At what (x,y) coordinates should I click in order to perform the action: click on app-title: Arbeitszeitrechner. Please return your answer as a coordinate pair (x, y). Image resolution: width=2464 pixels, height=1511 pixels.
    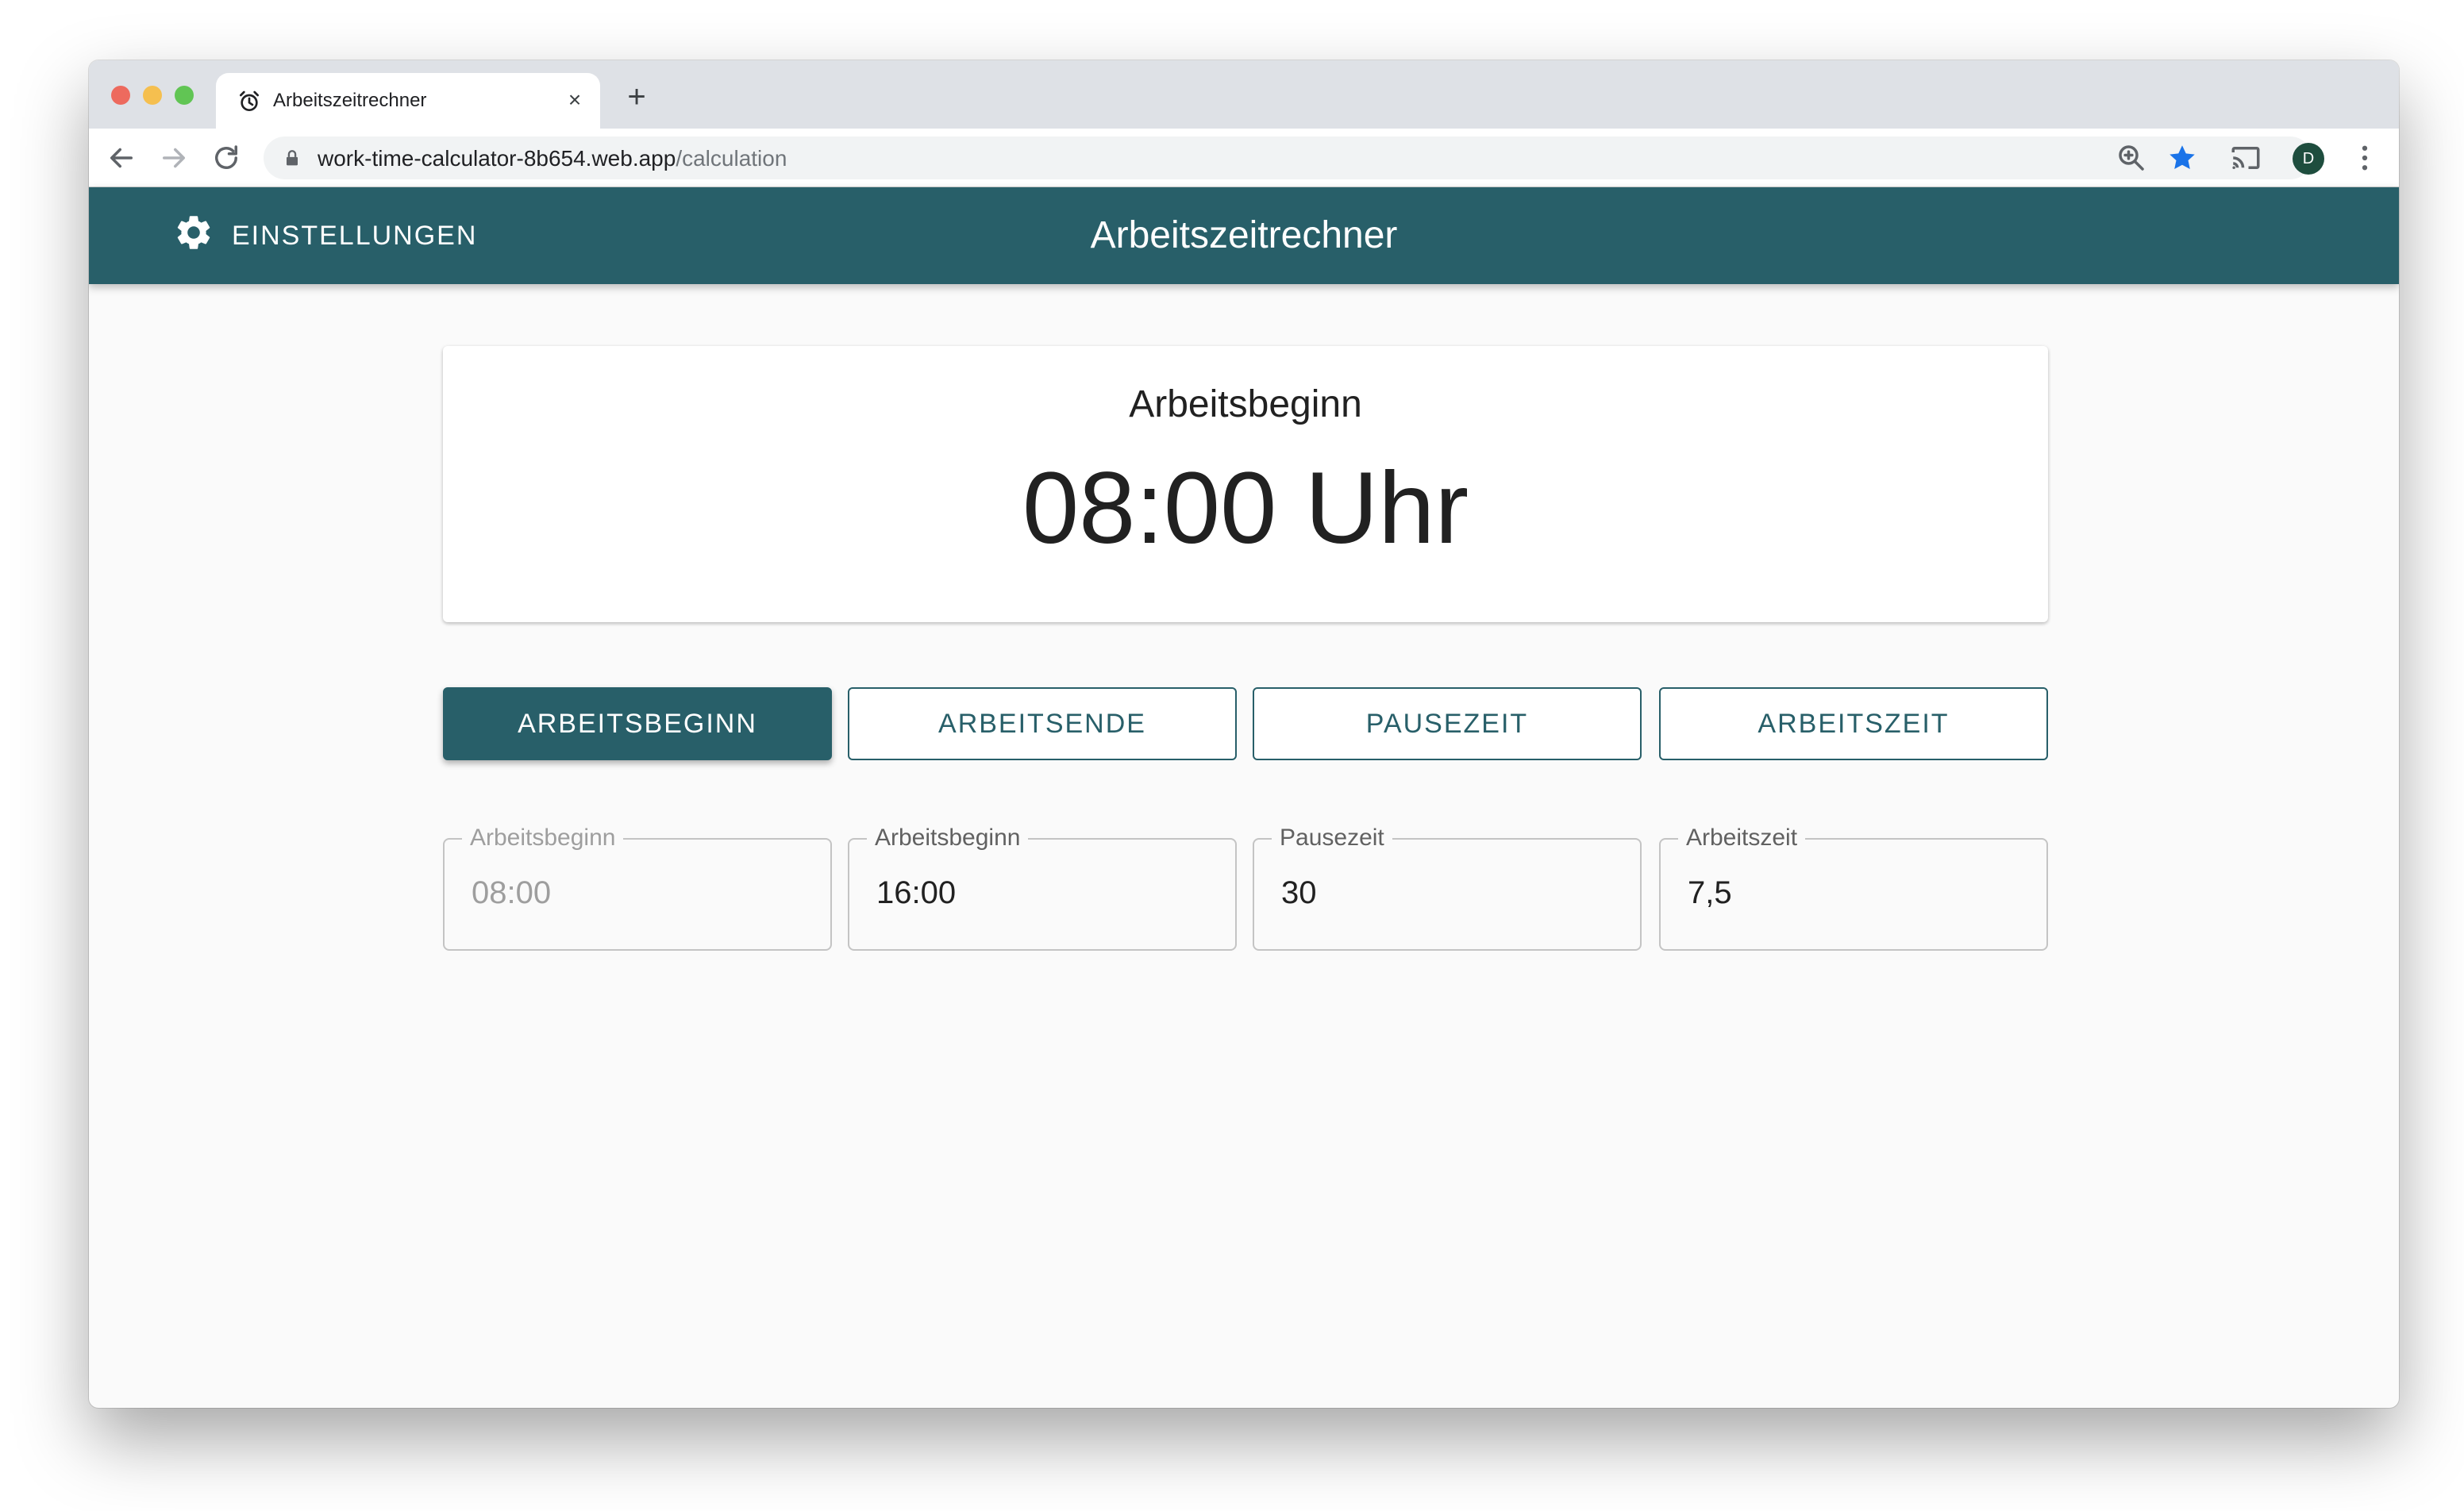
    Looking at the image, I should click on (1244, 235).